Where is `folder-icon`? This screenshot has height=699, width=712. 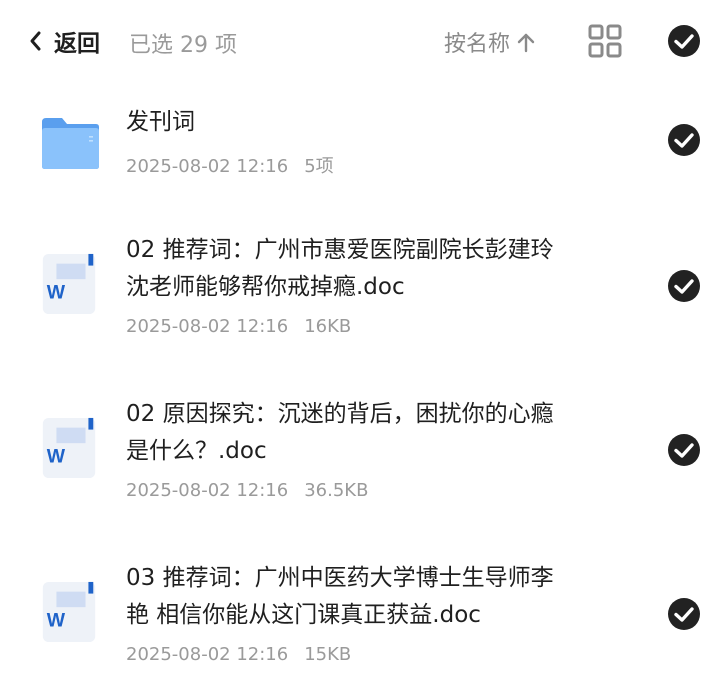 folder-icon is located at coordinates (70, 143).